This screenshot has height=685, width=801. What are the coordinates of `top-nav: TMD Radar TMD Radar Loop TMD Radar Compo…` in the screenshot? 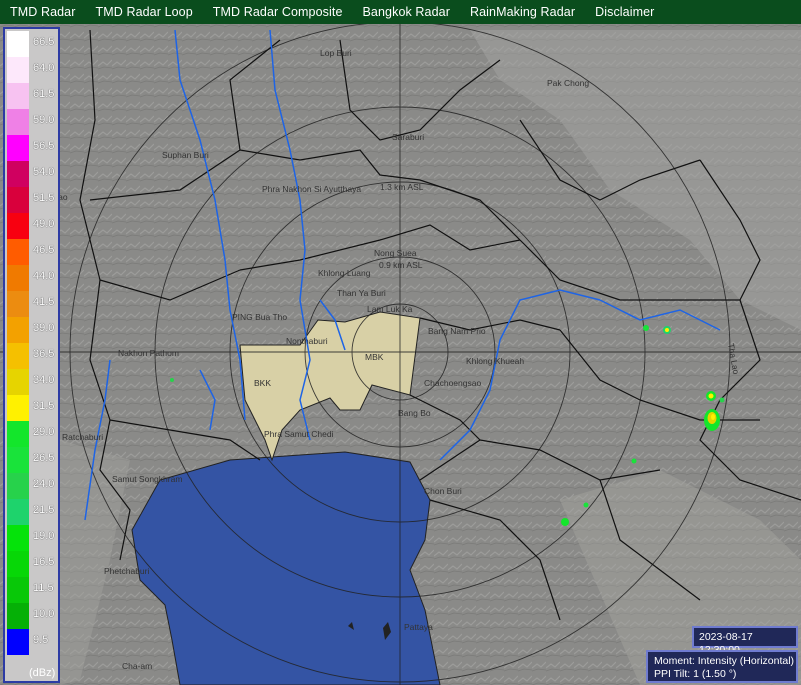 It's located at (400, 12).